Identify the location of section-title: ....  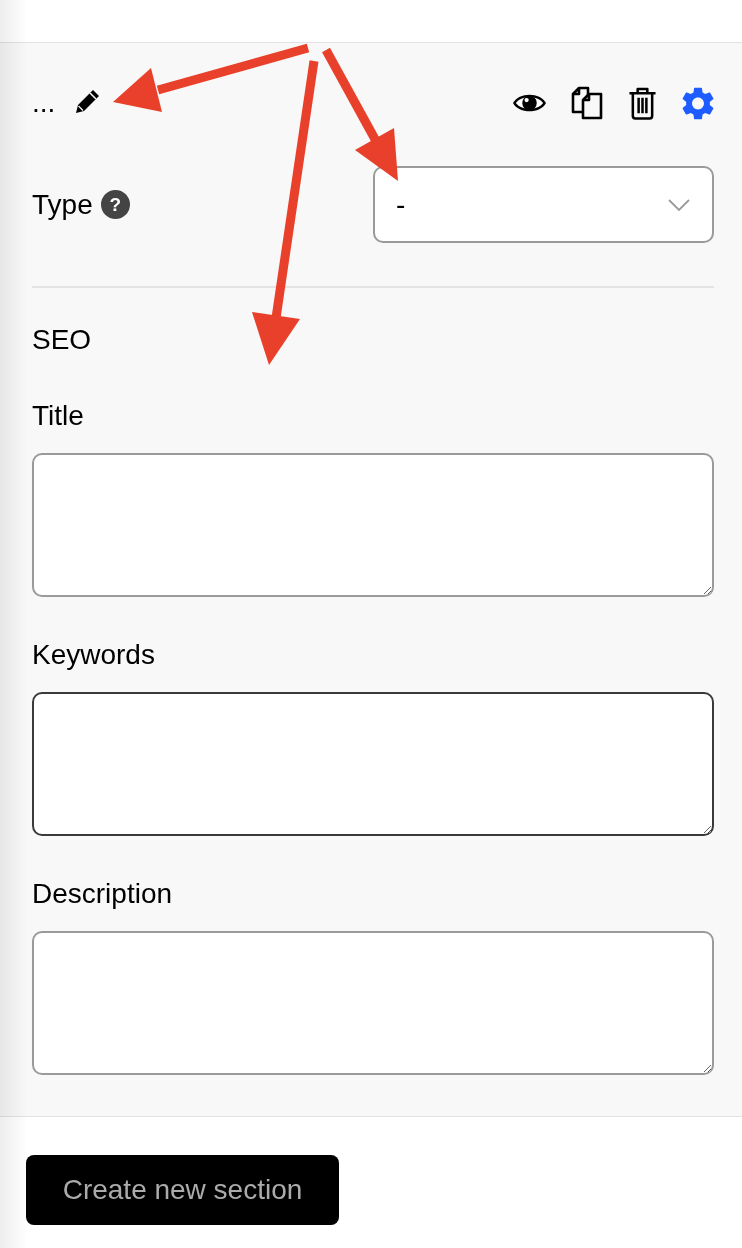
(44, 103).